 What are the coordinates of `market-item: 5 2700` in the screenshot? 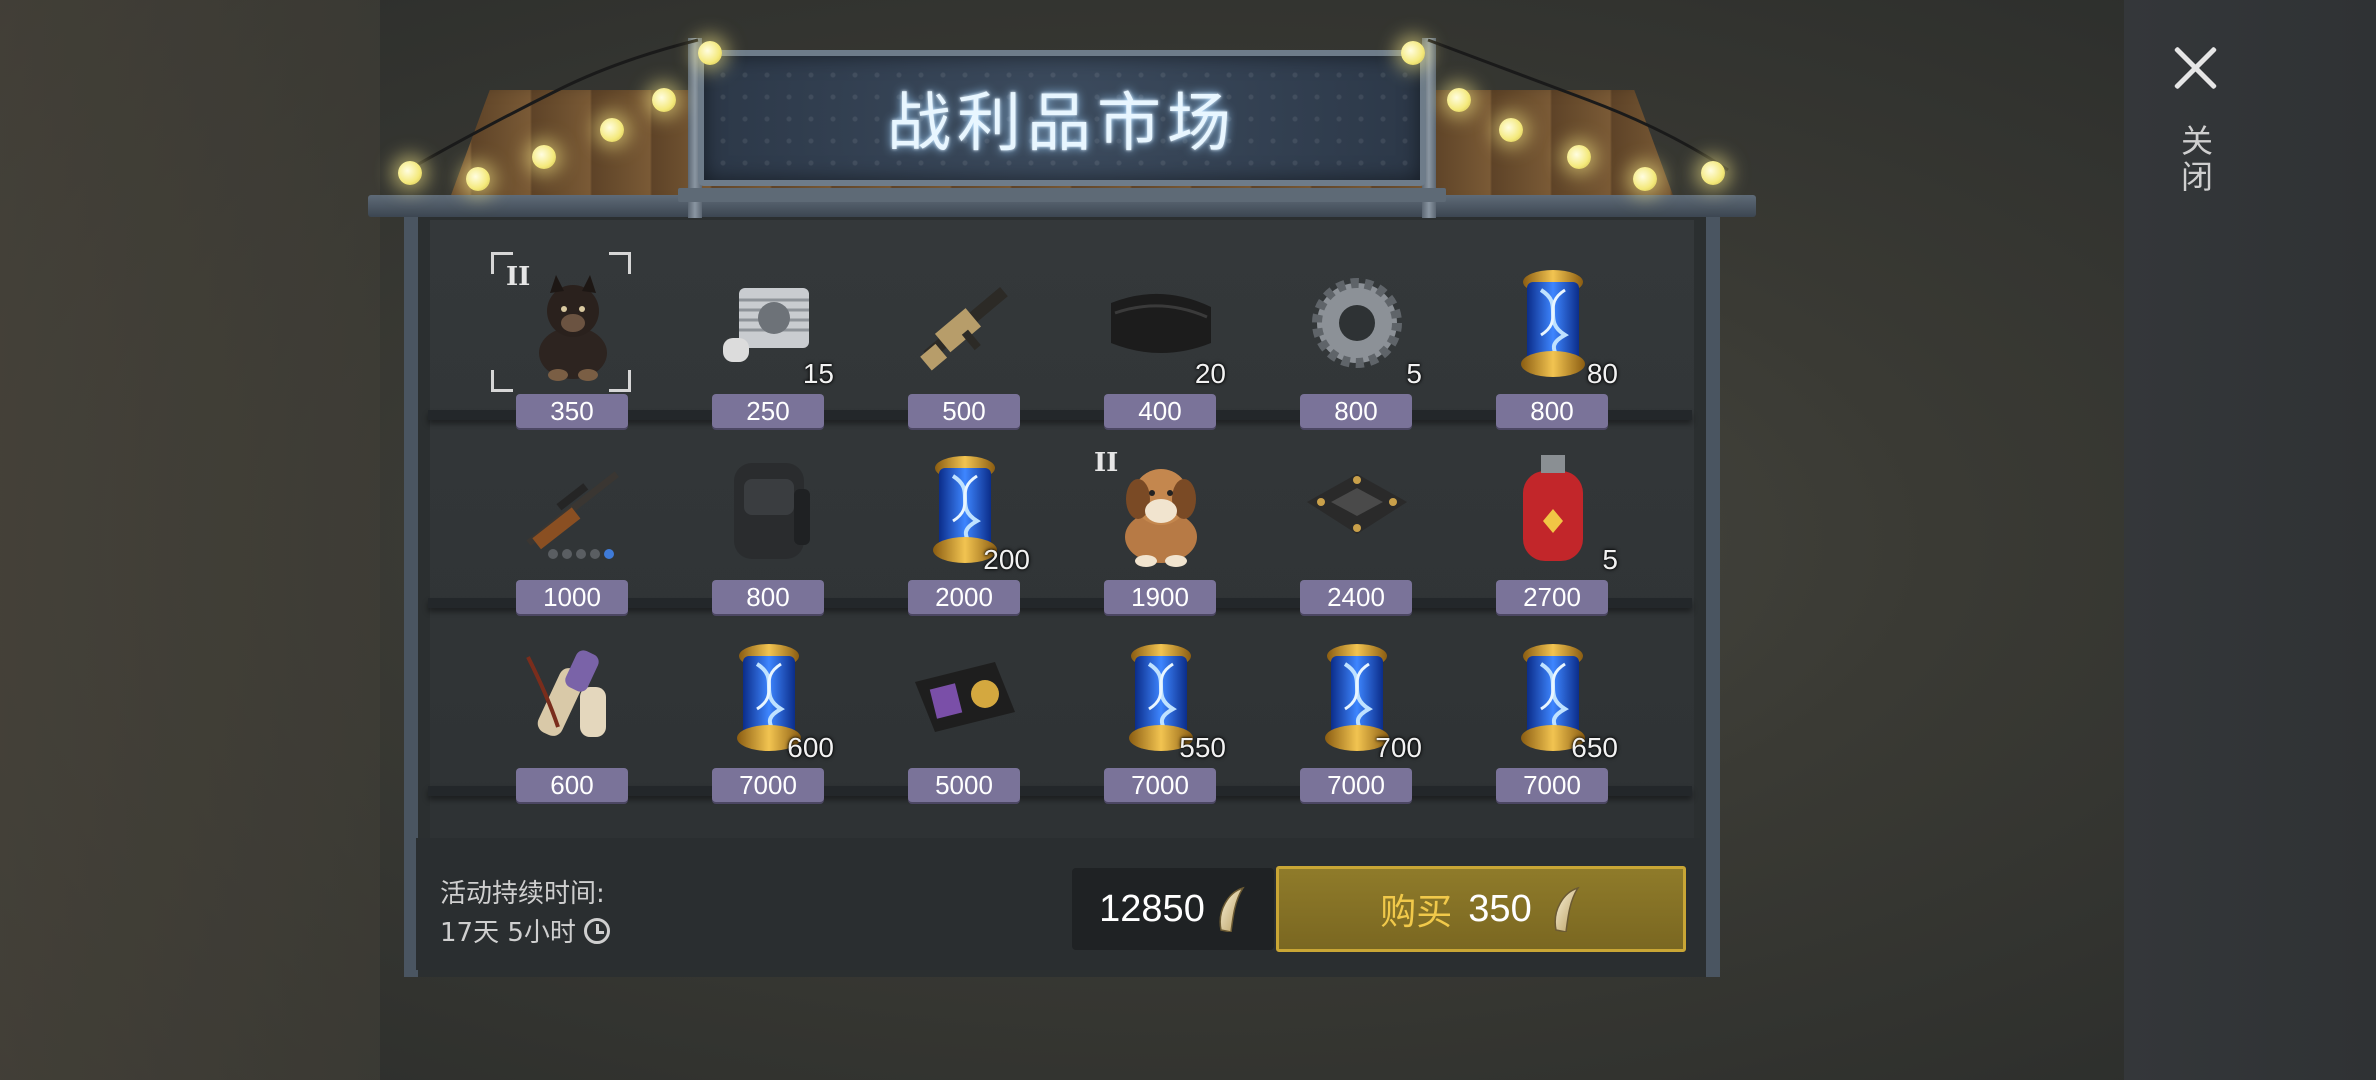 It's located at (1543, 534).